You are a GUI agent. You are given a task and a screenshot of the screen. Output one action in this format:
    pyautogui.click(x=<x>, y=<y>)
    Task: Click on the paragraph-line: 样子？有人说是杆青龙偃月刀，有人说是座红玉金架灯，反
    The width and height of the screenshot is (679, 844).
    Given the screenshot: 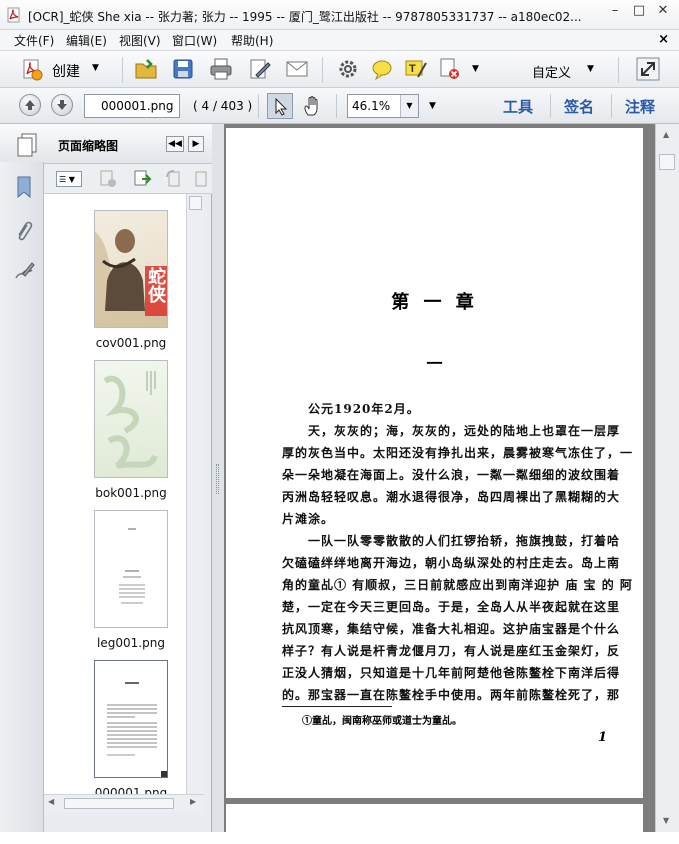 What is the action you would take?
    pyautogui.click(x=451, y=651)
    